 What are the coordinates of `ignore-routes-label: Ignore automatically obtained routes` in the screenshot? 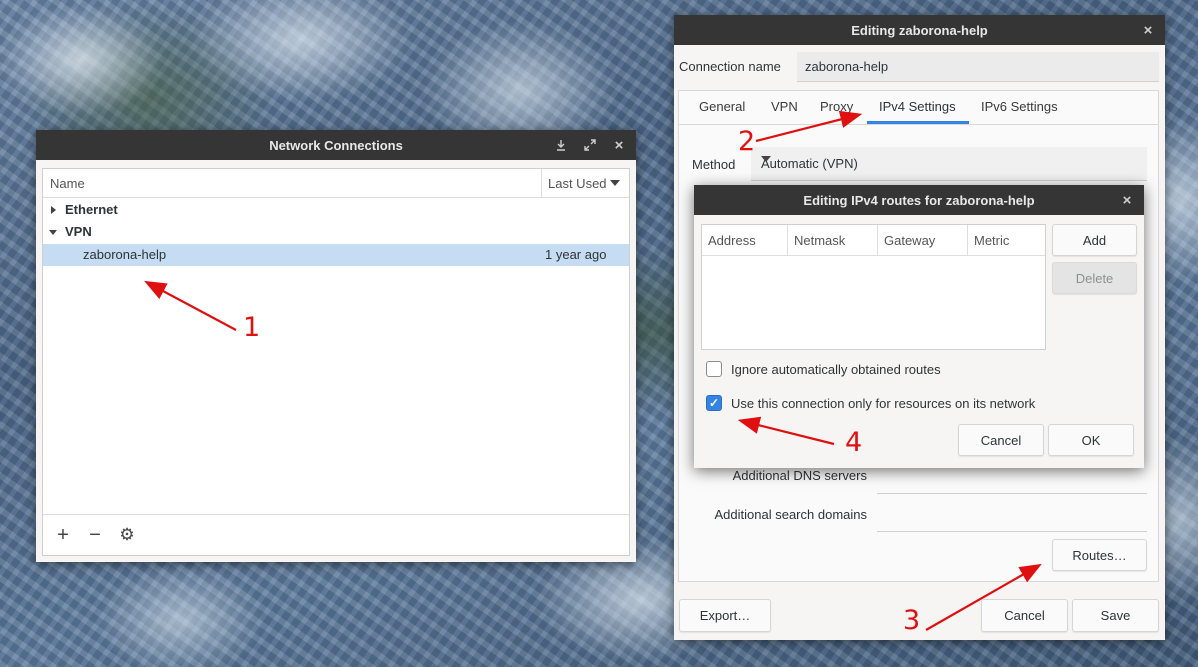 It's located at (836, 369).